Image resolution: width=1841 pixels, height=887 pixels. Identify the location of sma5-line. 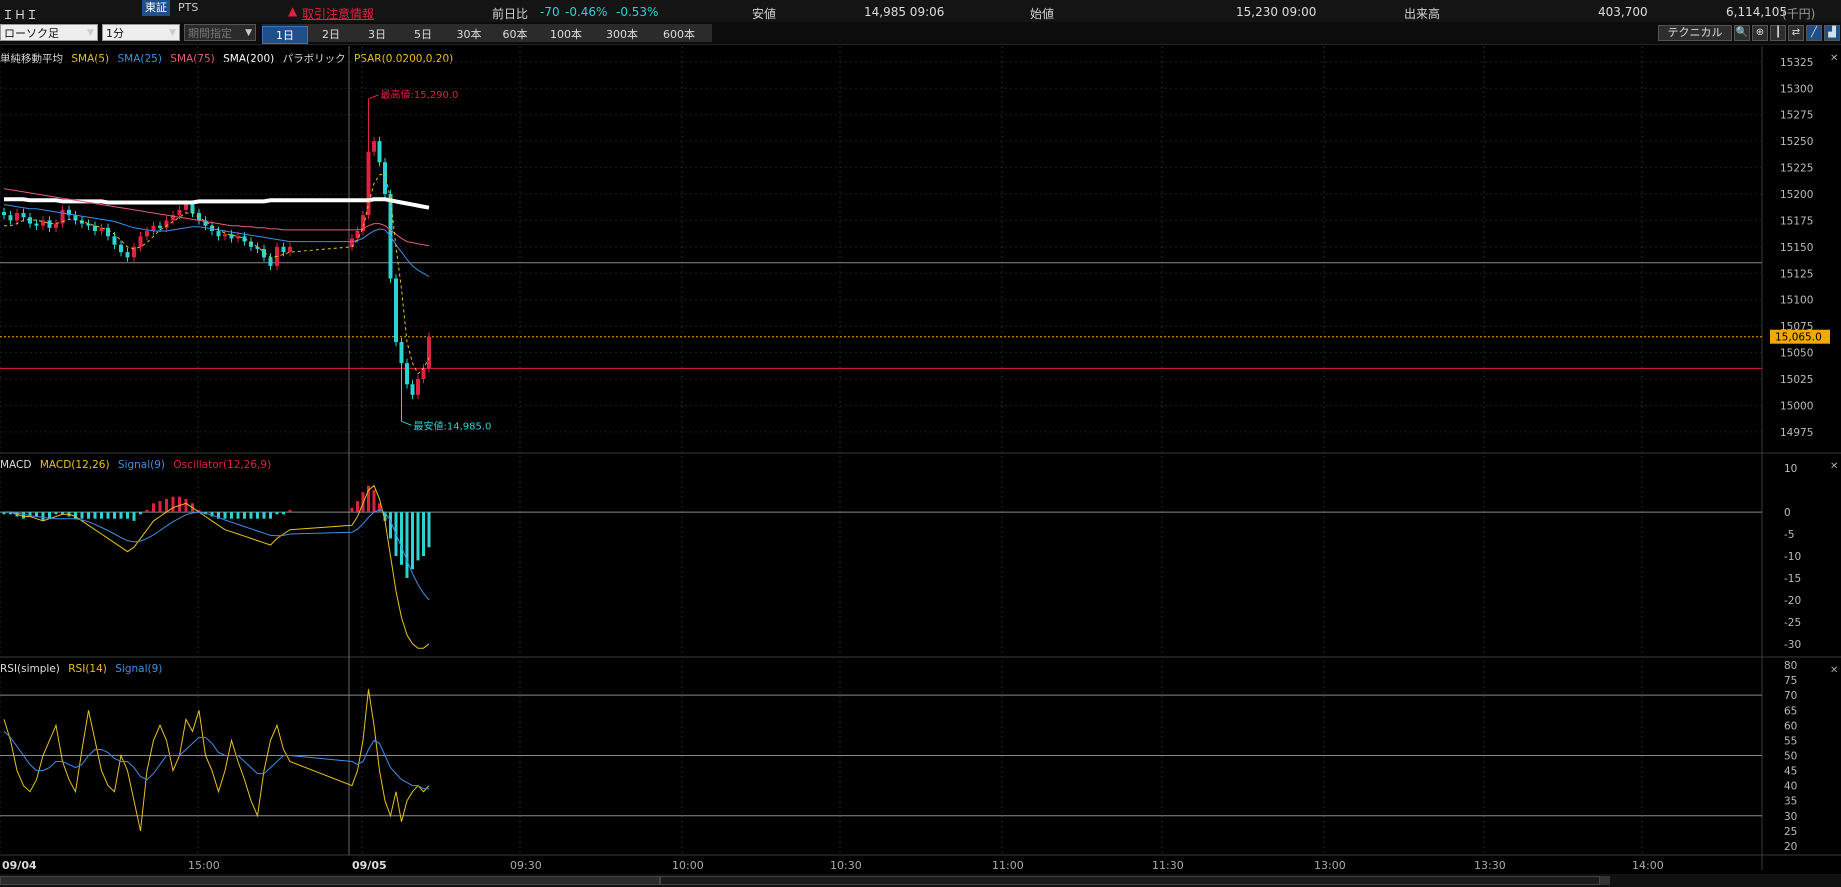
(217, 273).